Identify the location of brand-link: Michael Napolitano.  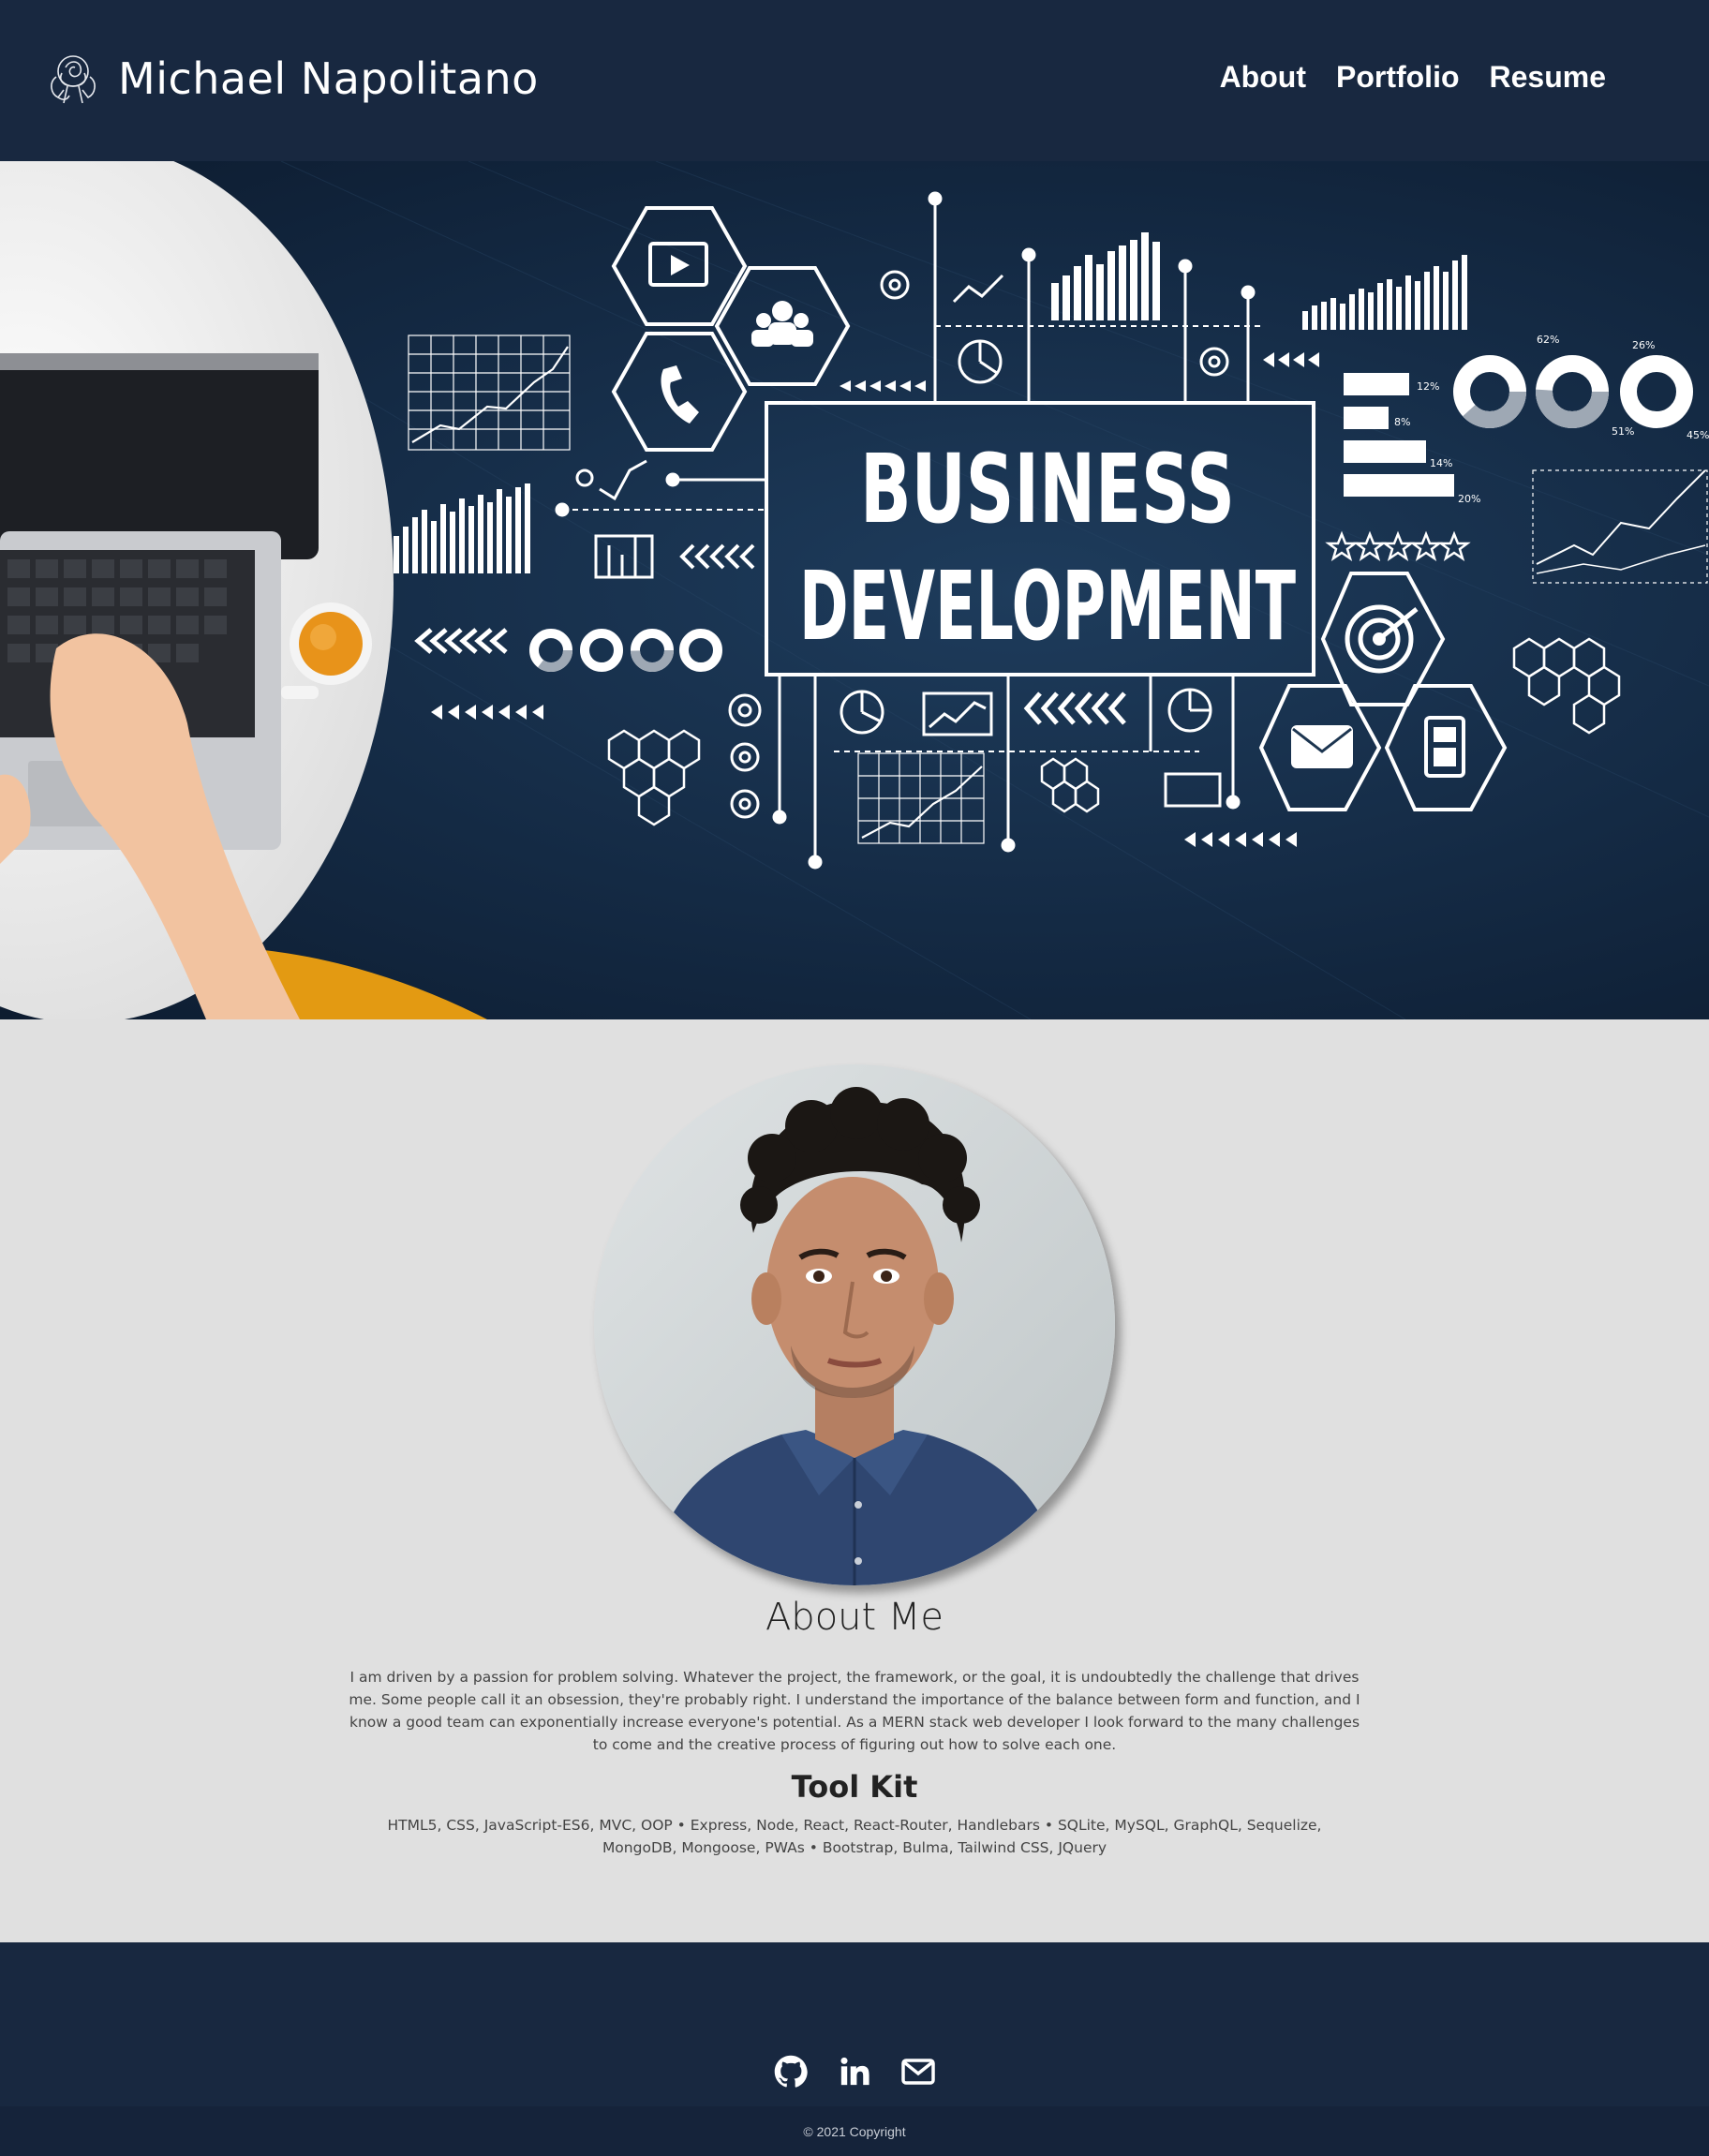
(291, 79).